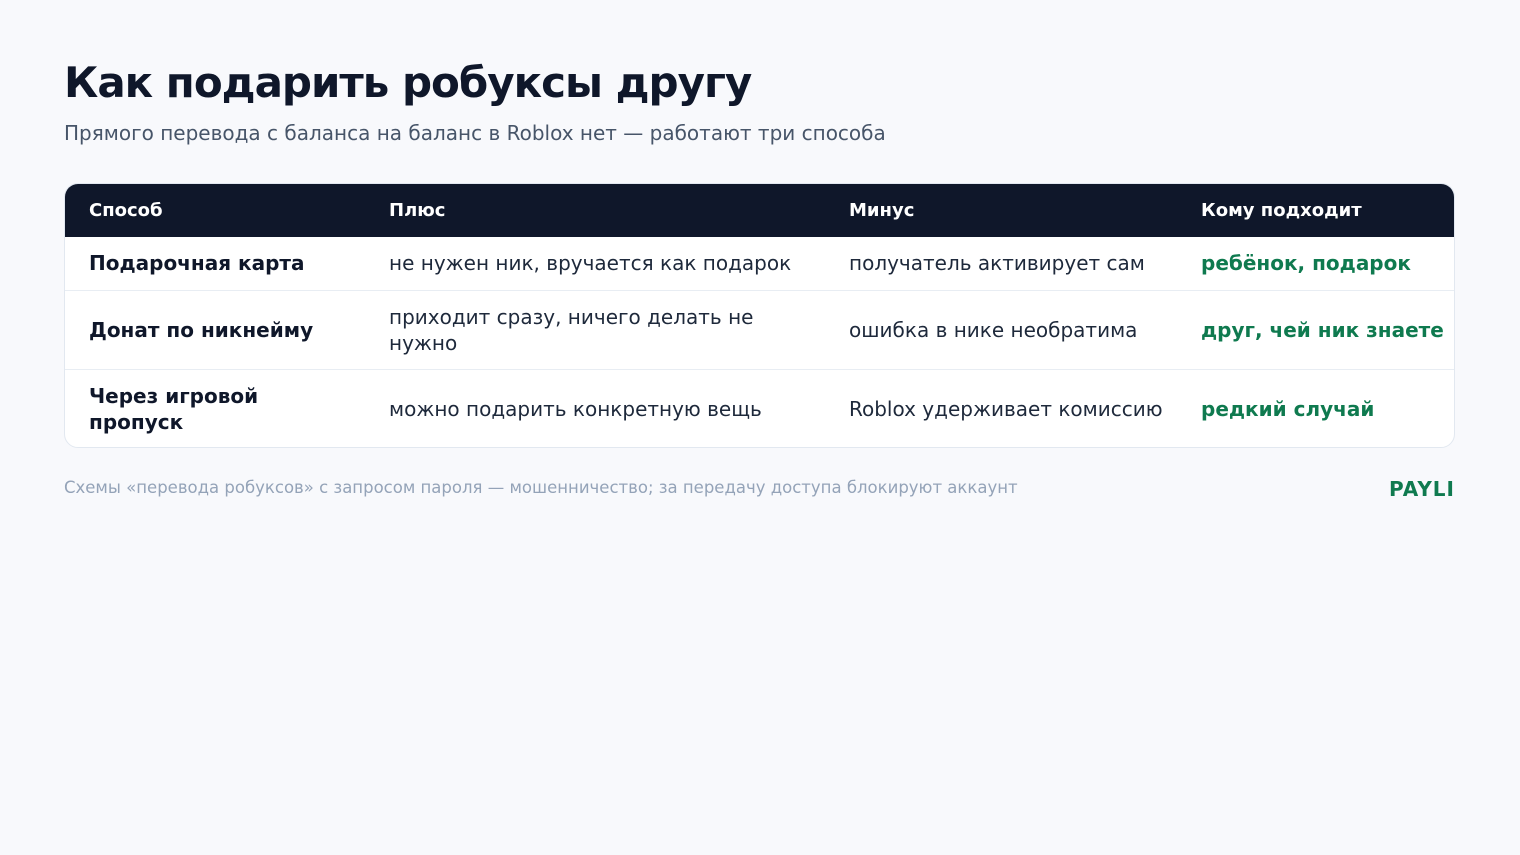 This screenshot has height=855, width=1520. I want to click on fit-cell: редкий случай, so click(1315, 407).